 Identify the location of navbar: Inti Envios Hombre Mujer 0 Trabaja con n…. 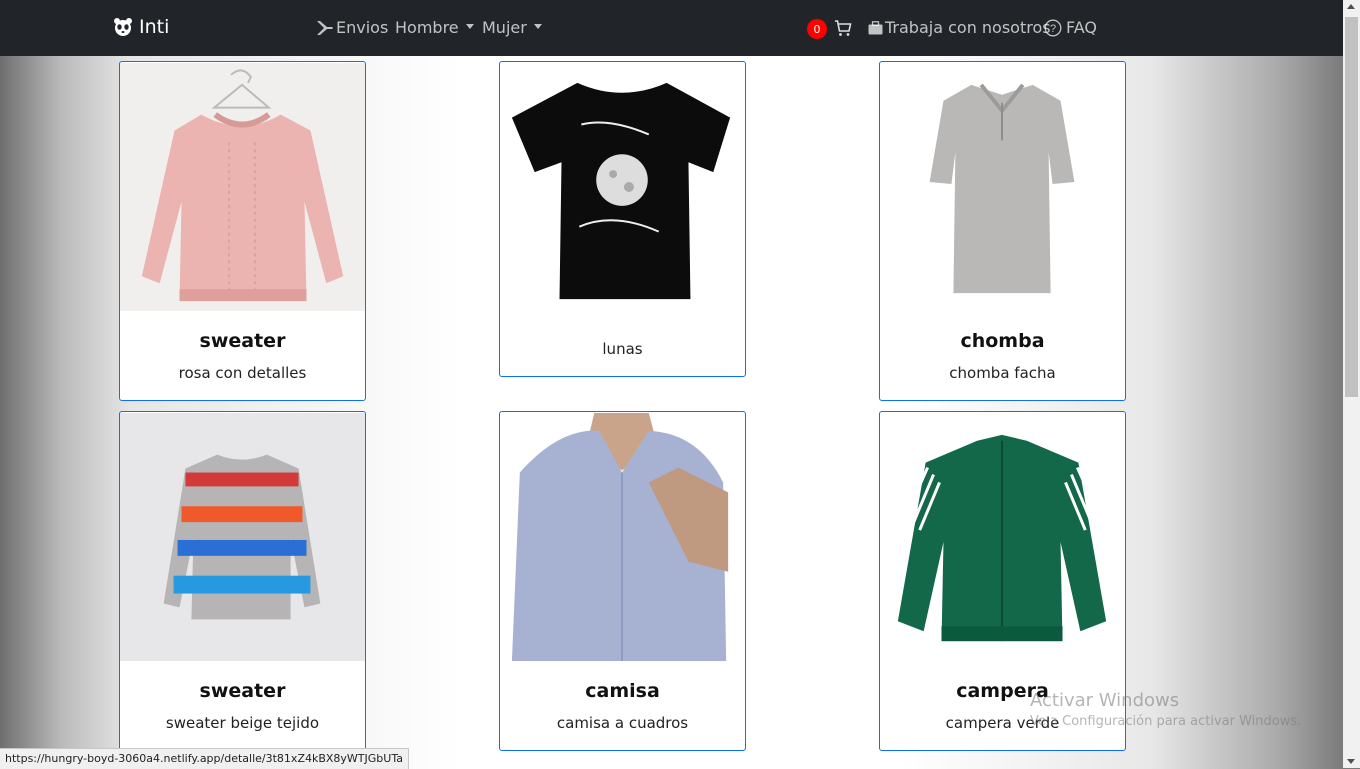
(671, 28).